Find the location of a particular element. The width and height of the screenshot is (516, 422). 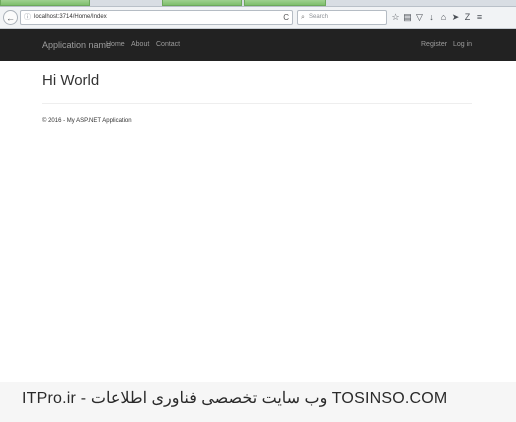

home-icon: ⌂ is located at coordinates (443, 17).